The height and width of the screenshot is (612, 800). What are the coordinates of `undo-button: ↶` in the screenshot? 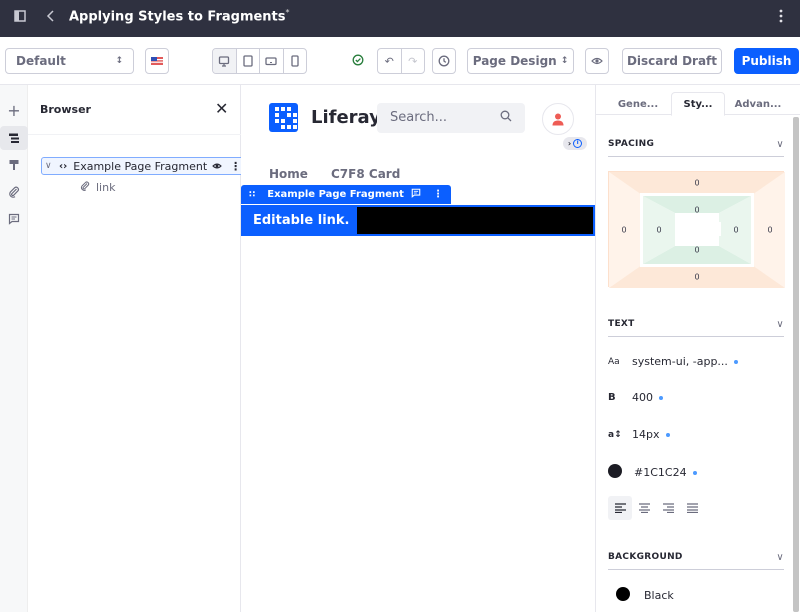 It's located at (390, 61).